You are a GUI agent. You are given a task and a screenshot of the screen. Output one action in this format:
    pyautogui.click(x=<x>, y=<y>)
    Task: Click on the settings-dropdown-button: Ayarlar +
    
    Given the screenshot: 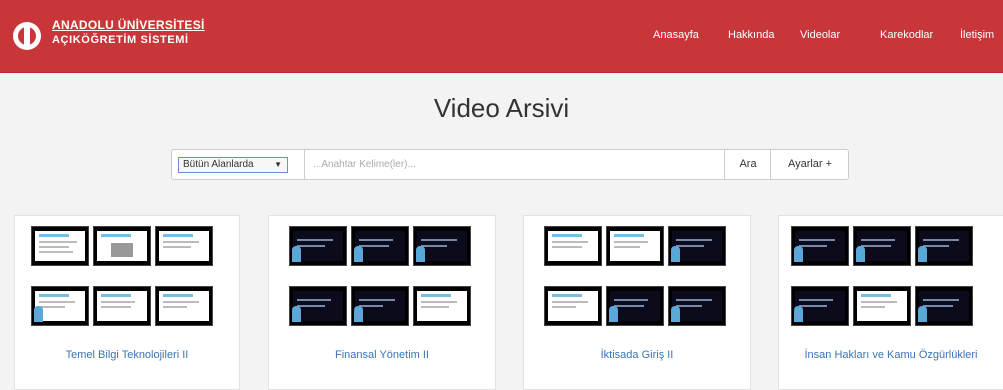 What is the action you would take?
    pyautogui.click(x=809, y=164)
    